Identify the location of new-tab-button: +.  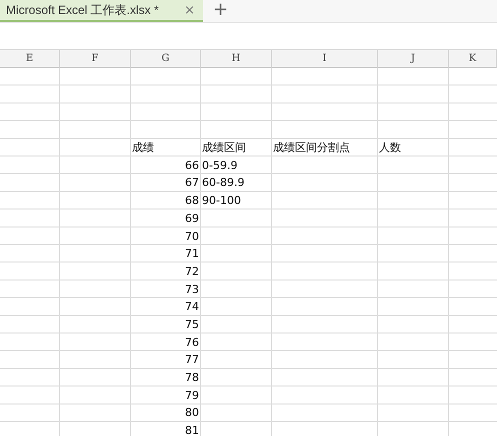
(220, 11).